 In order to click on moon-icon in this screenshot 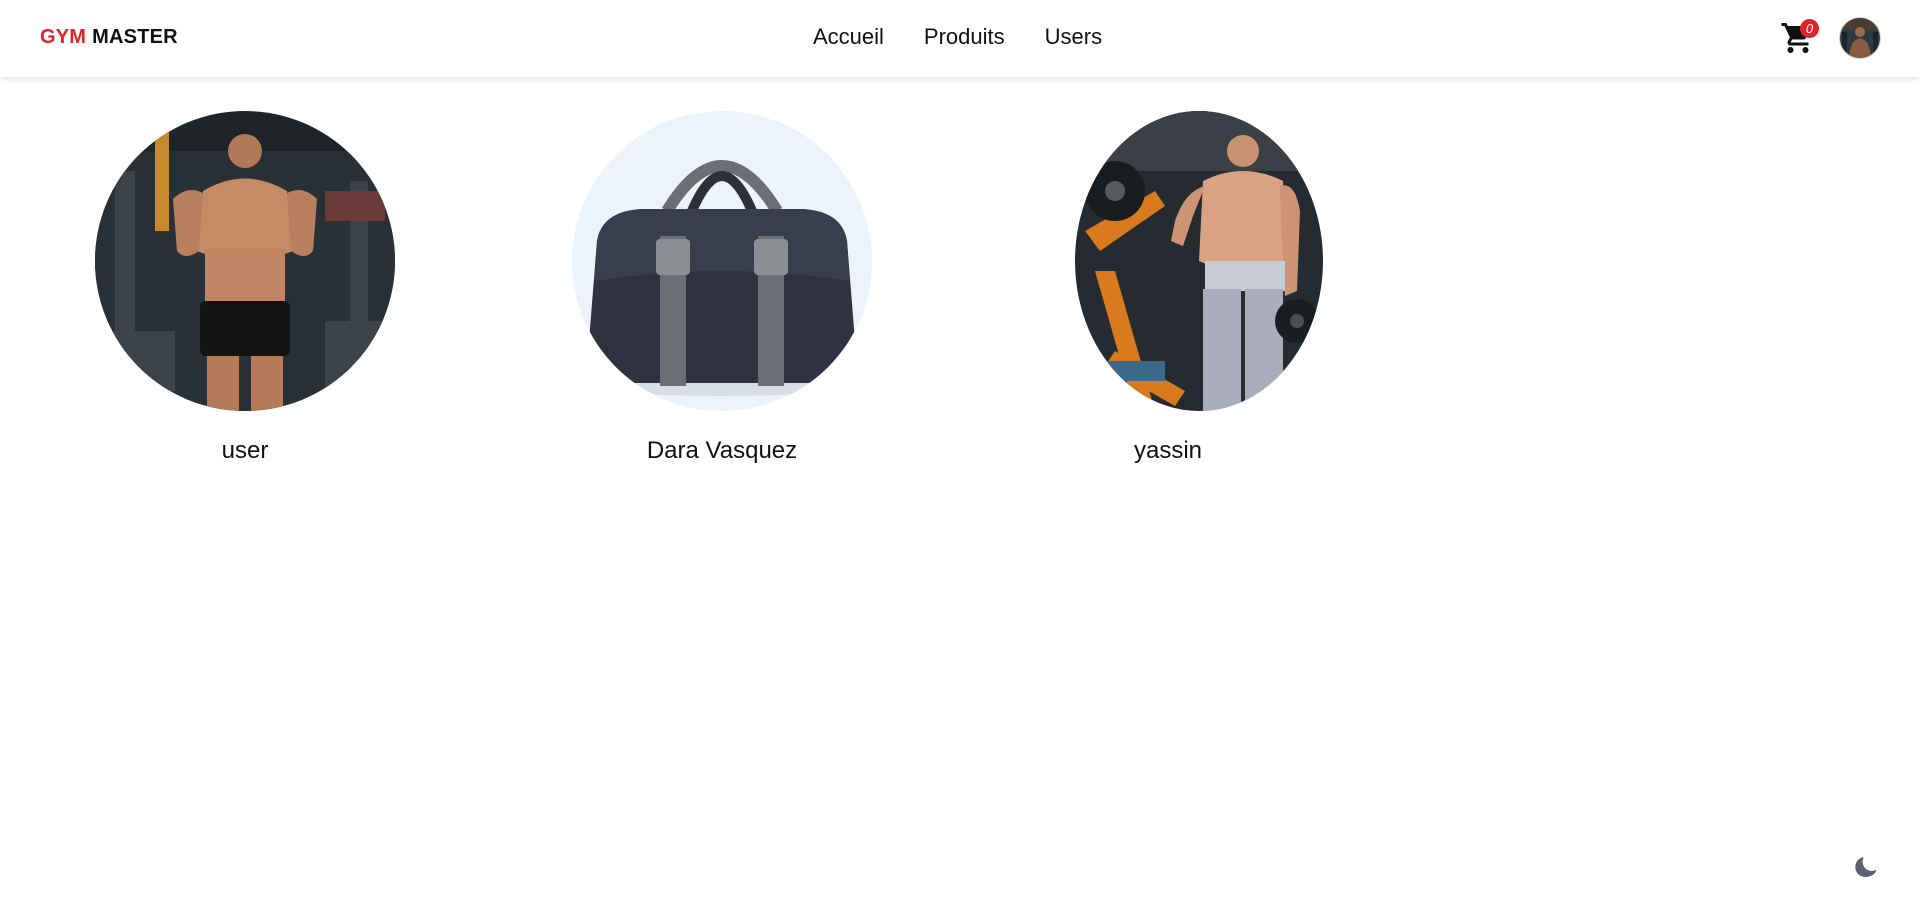, I will do `click(1865, 867)`.